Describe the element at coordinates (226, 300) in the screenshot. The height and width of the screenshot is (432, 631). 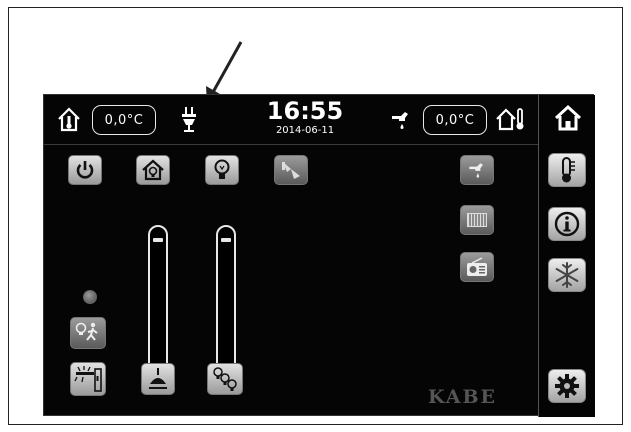
I see `multi-bulb-dimmer` at that location.